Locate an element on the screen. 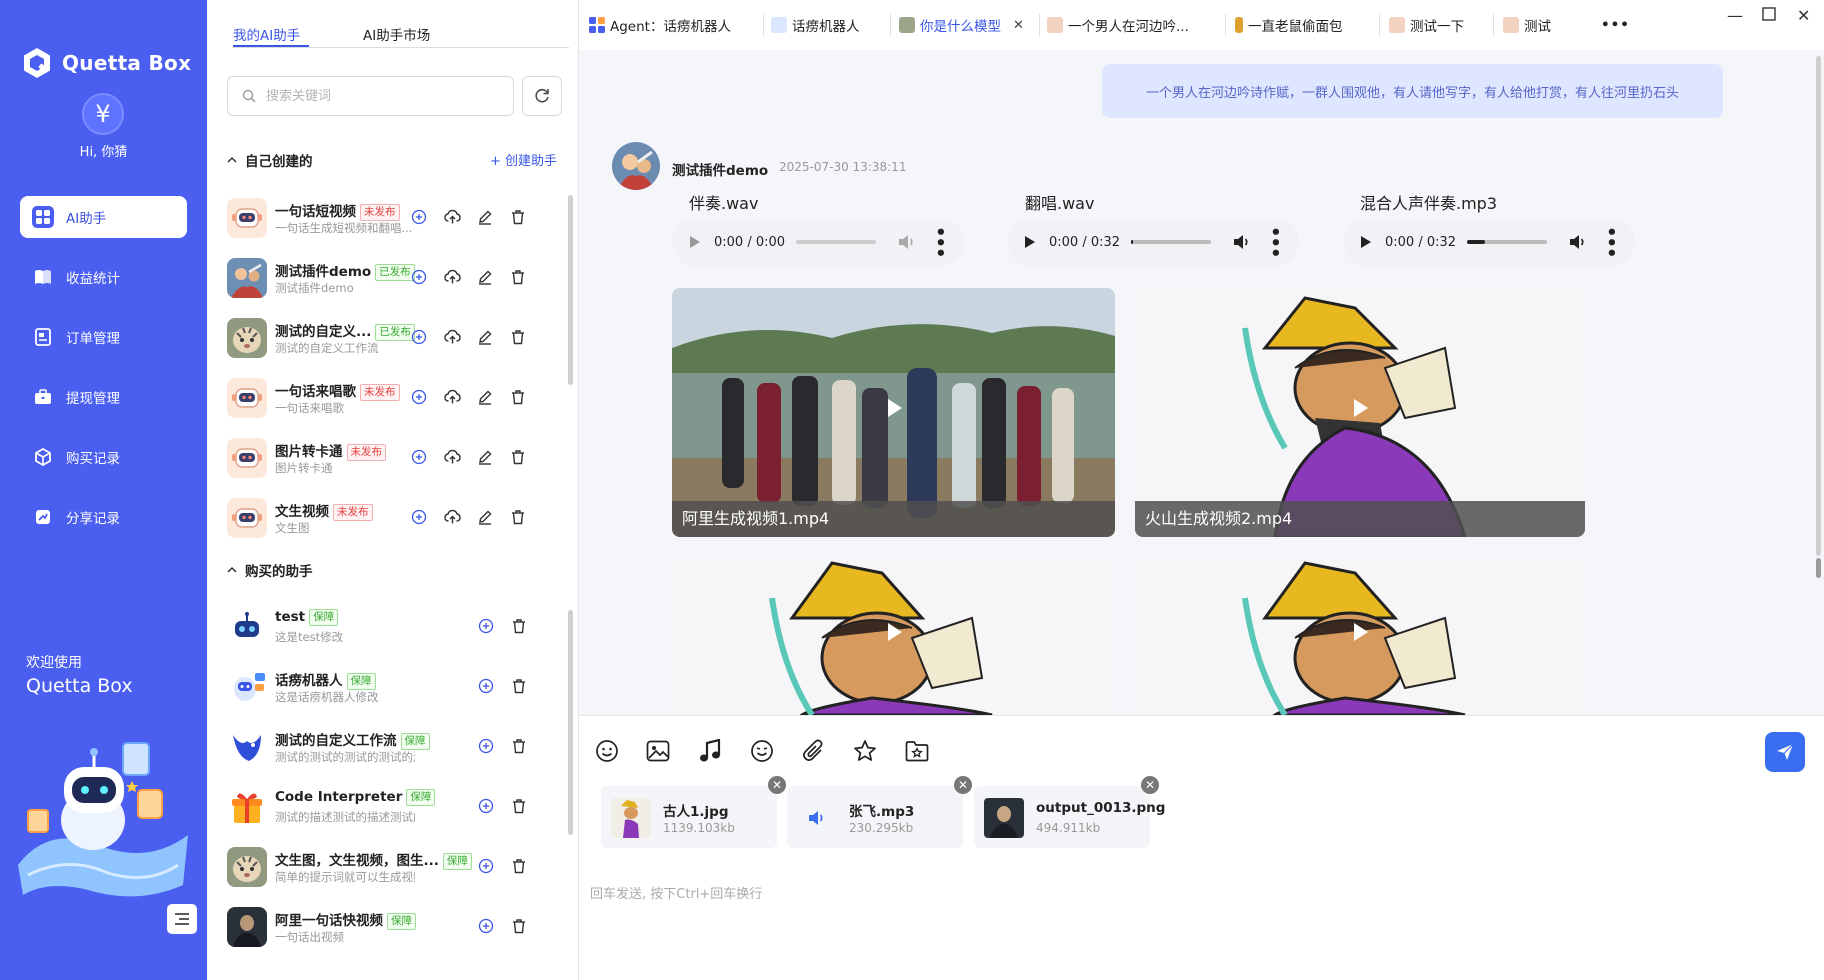  close-tab-icon: ✕ is located at coordinates (1018, 25).